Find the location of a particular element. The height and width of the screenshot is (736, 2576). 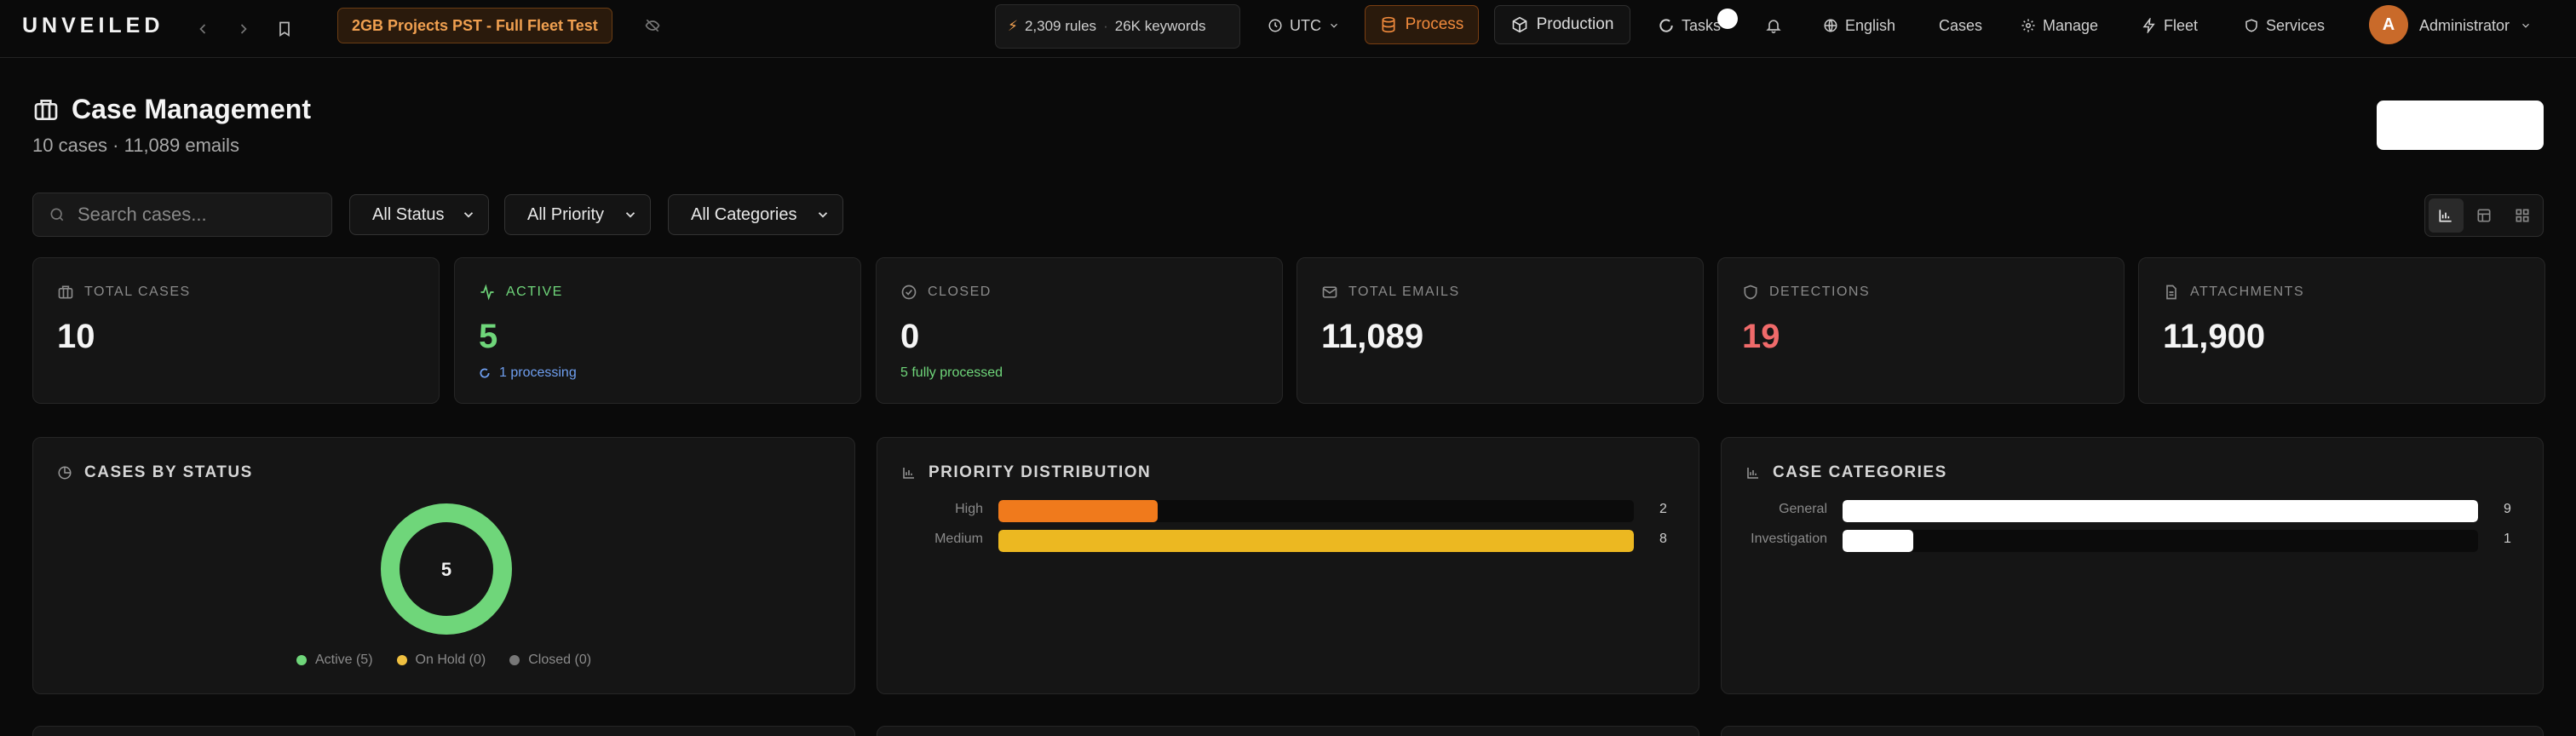

bell-icon is located at coordinates (1774, 26).